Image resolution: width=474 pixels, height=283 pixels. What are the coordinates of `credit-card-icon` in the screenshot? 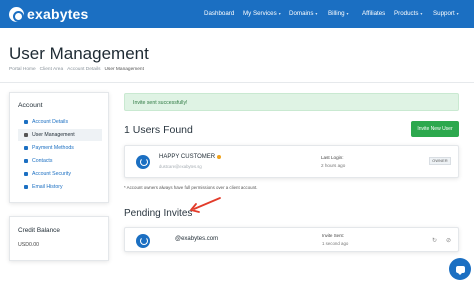 It's located at (26, 148).